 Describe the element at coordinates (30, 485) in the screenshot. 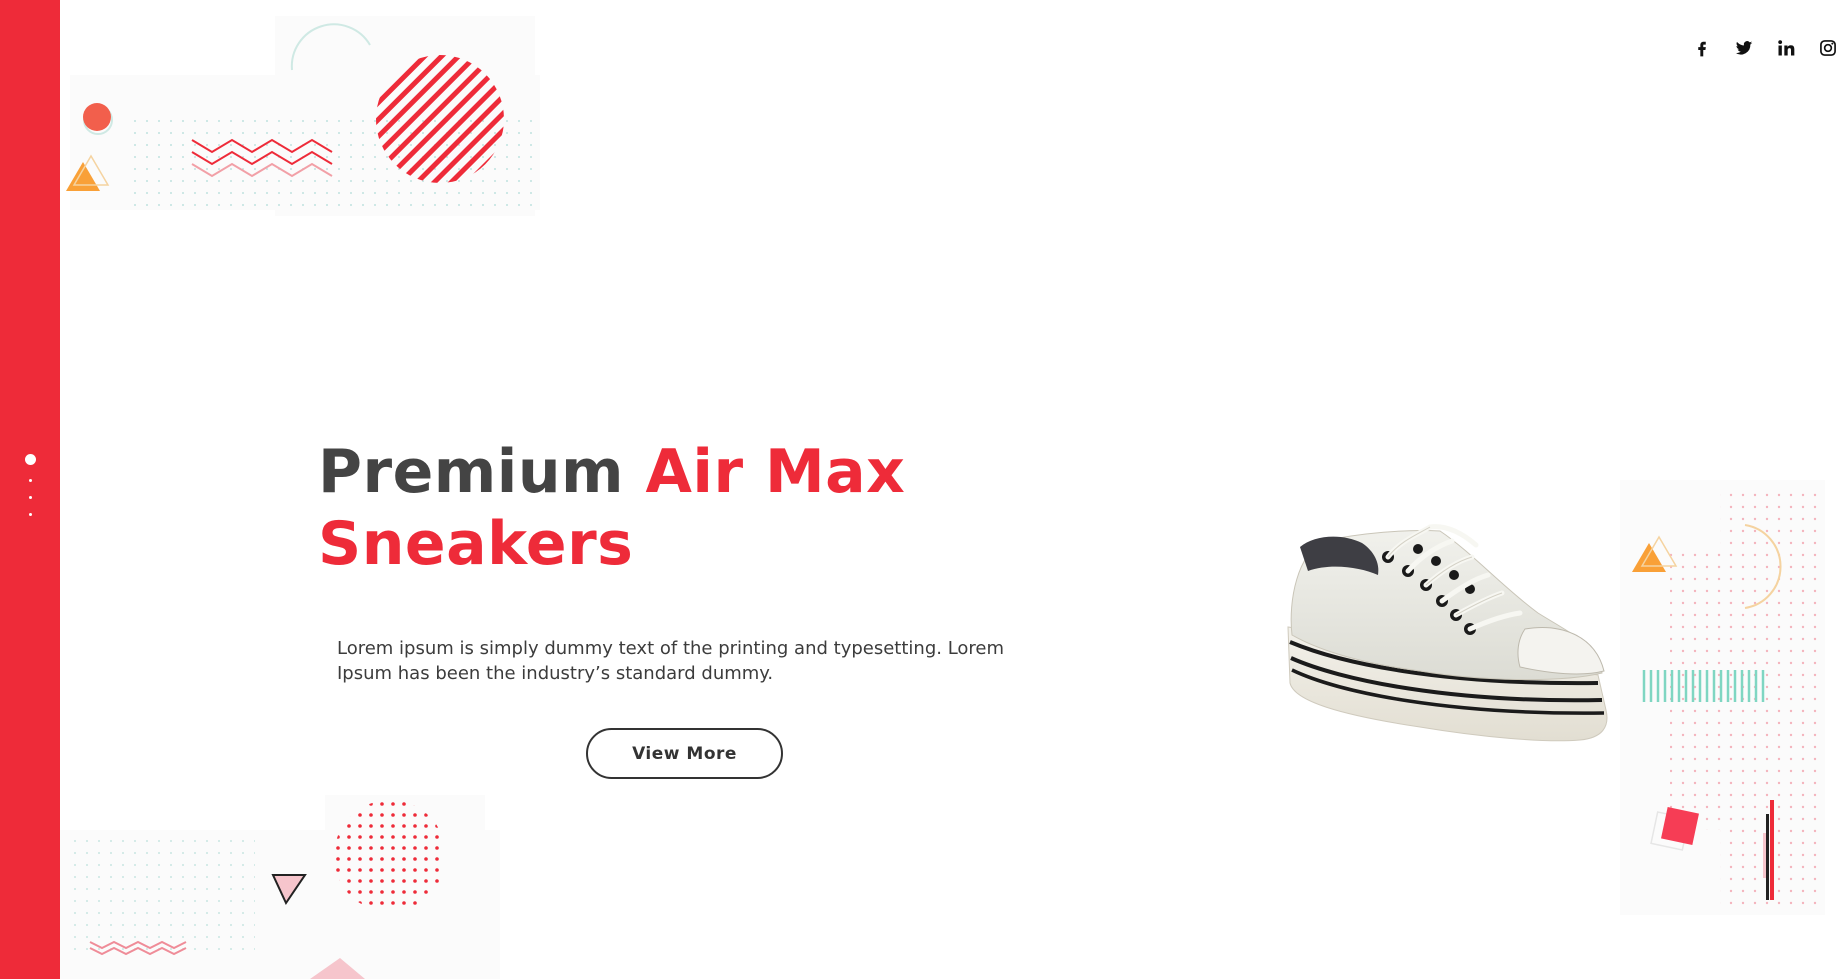

I see `slider-dots` at that location.